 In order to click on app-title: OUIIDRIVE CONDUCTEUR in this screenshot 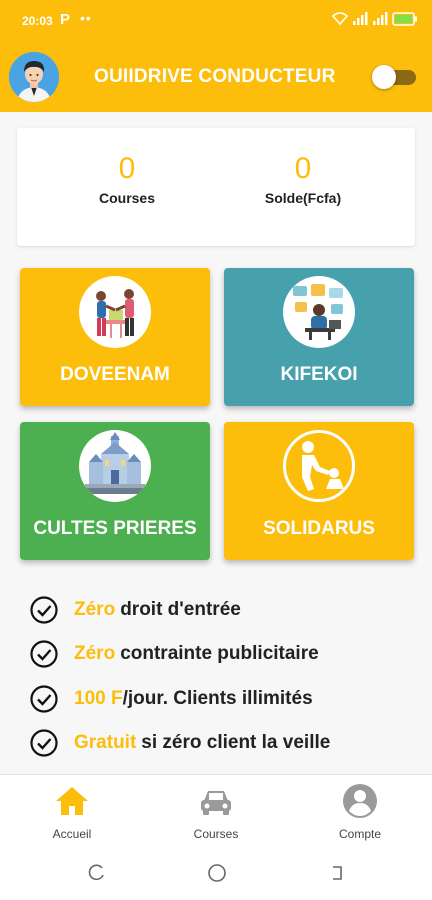, I will do `click(215, 76)`.